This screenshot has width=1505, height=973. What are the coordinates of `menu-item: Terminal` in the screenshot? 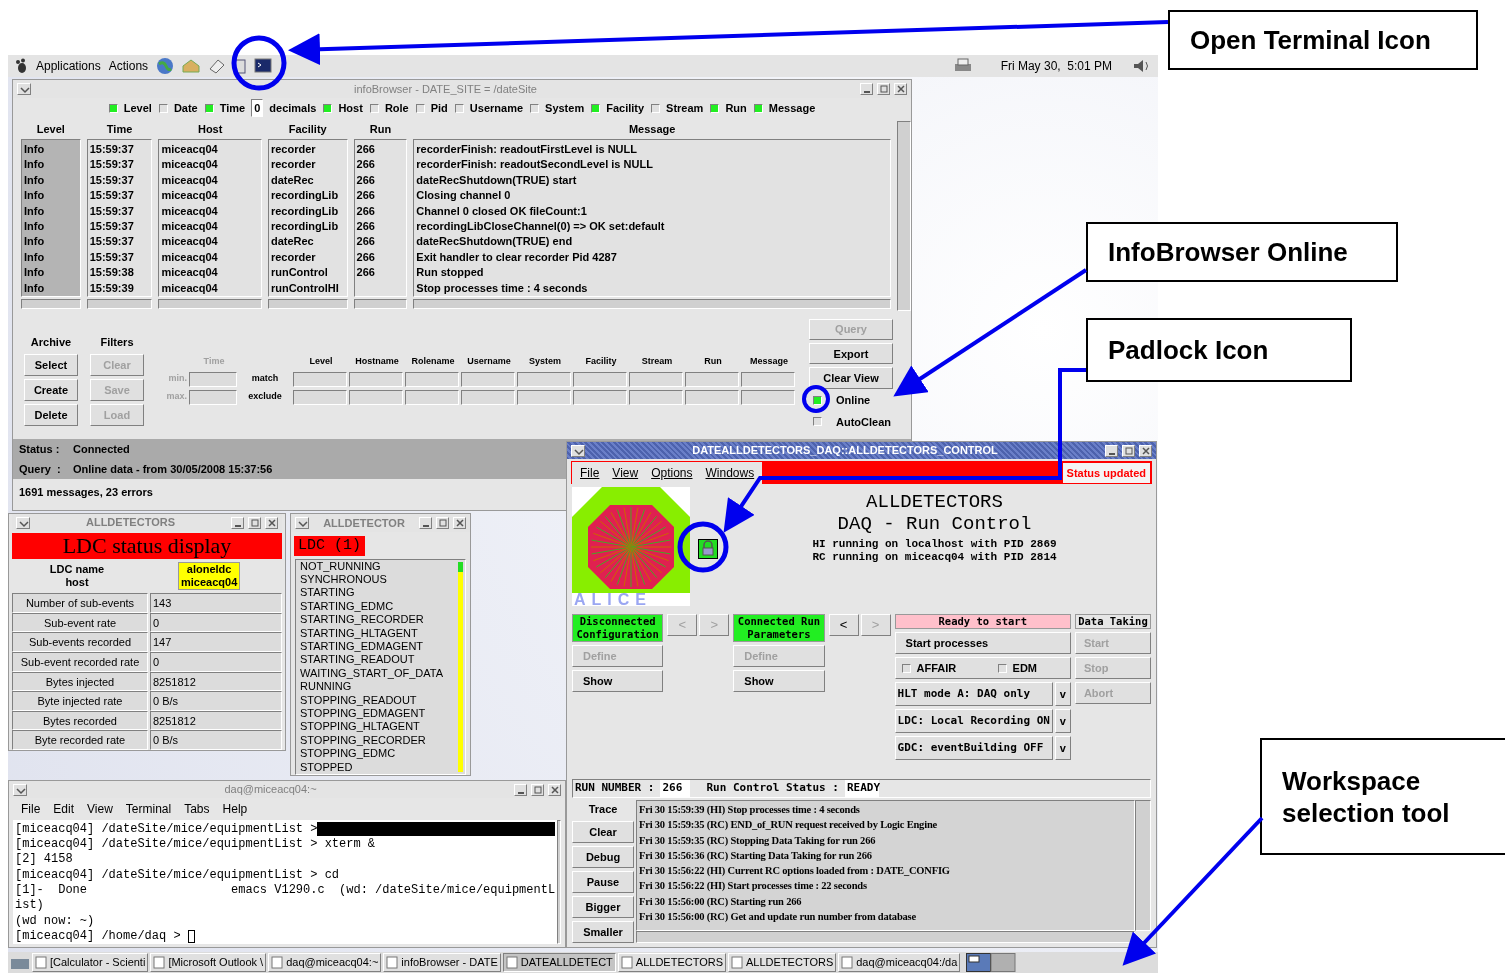 It's located at (148, 809).